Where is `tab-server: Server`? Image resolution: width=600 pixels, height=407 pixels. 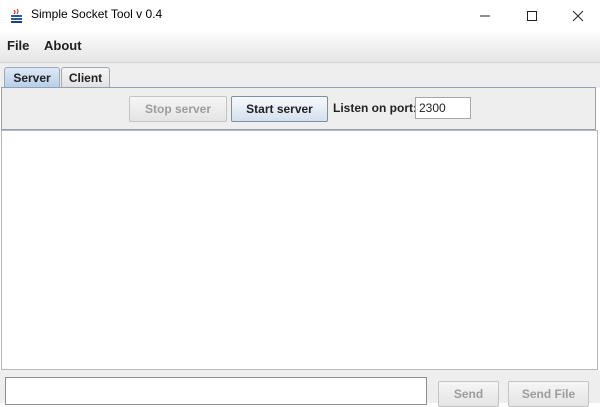
tab-server: Server is located at coordinates (32, 77).